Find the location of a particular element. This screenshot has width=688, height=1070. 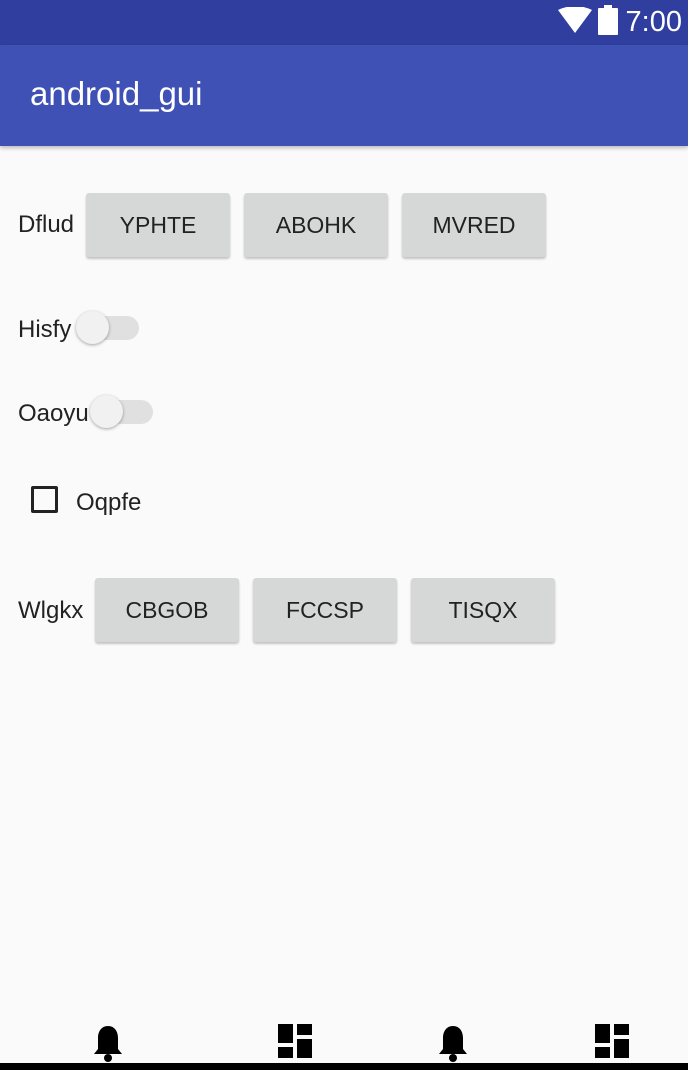

app-title: android_gui is located at coordinates (116, 93).